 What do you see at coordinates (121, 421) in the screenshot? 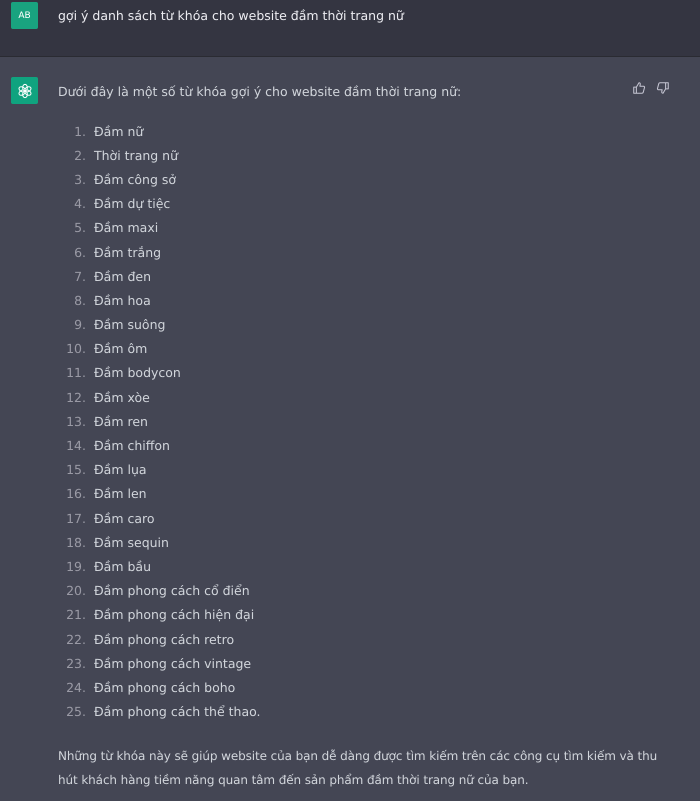
I see `keyword-item: Đầm ren` at bounding box center [121, 421].